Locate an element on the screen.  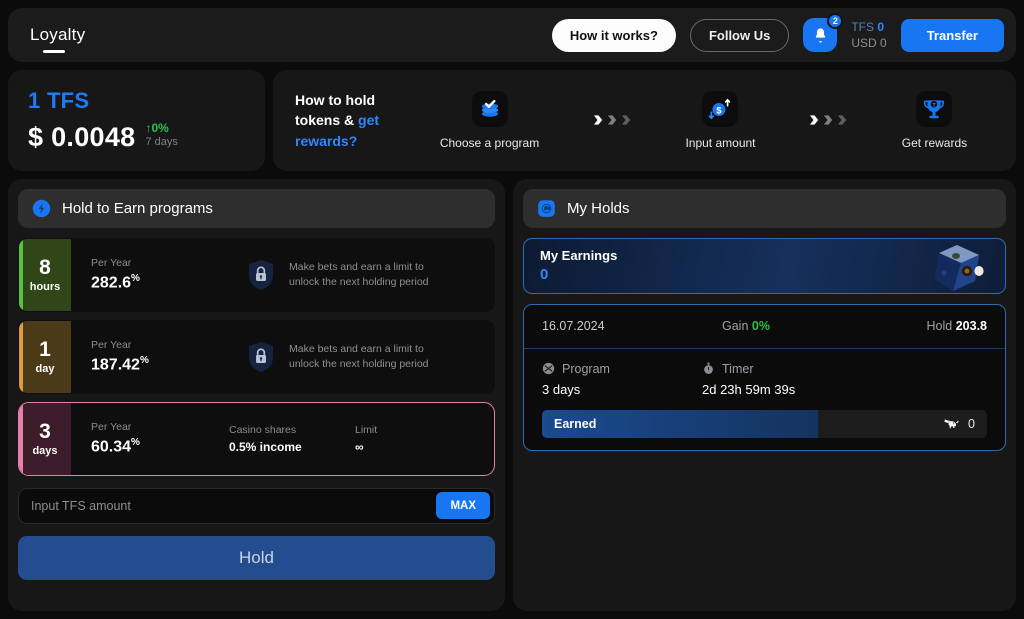
per-year-metric: Per Year 282.6% is located at coordinates (147, 274).